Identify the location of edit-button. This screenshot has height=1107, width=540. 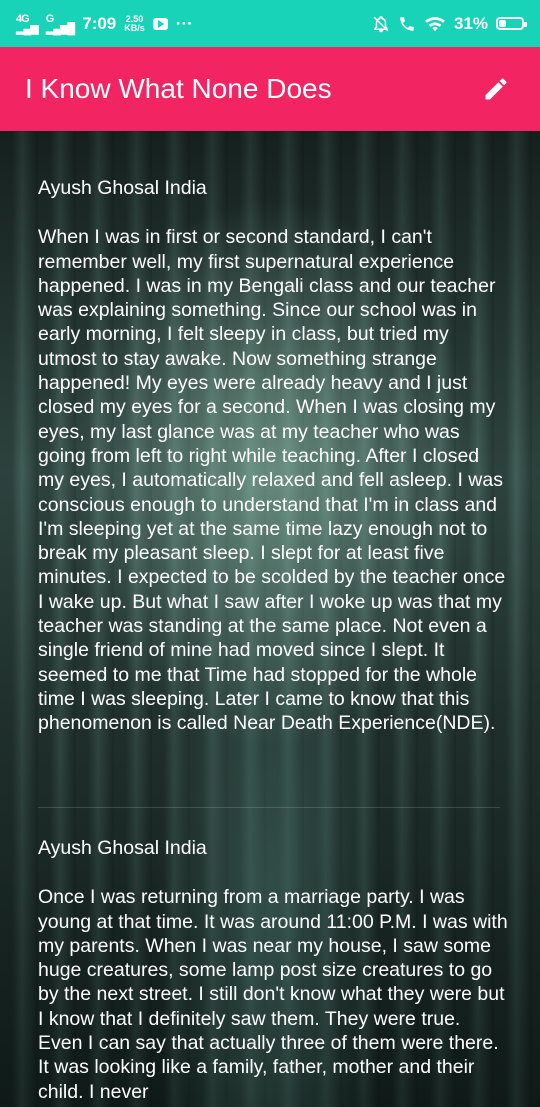
(496, 89).